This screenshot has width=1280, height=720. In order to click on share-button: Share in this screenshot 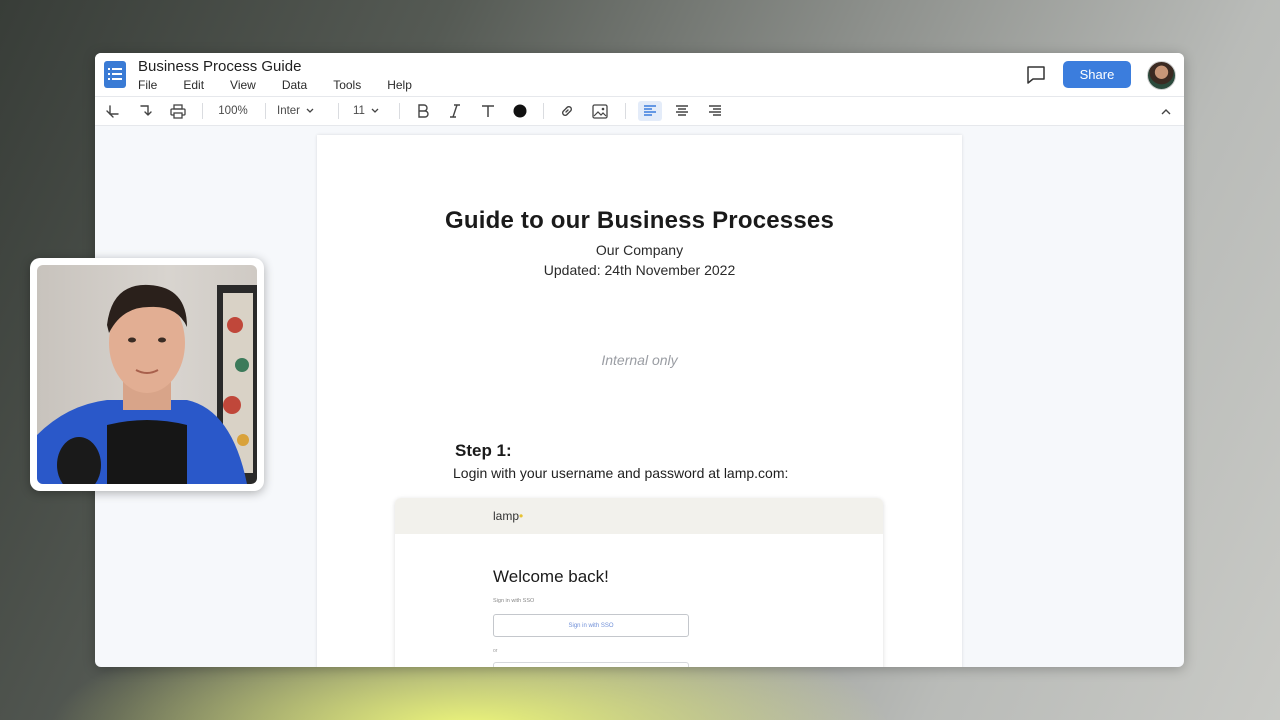, I will do `click(1097, 74)`.